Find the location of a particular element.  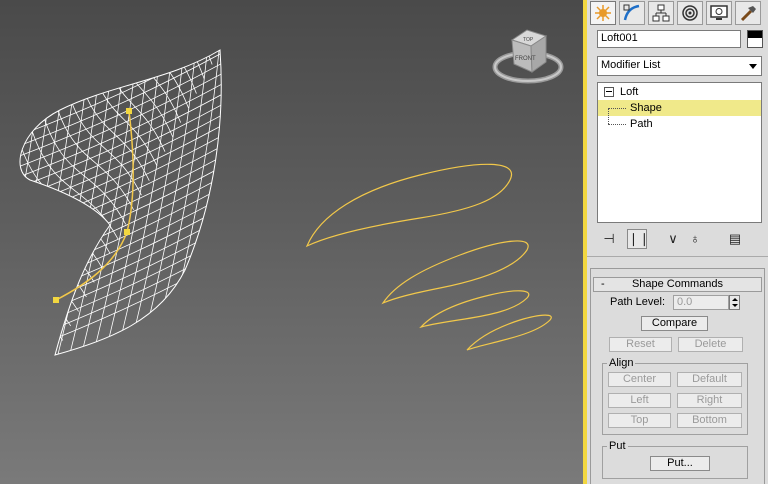

panel-divider is located at coordinates (677, 256).